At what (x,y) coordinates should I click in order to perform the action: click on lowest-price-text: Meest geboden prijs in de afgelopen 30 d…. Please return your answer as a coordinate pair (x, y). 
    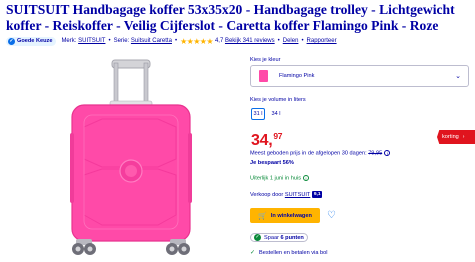
    Looking at the image, I should click on (309, 153).